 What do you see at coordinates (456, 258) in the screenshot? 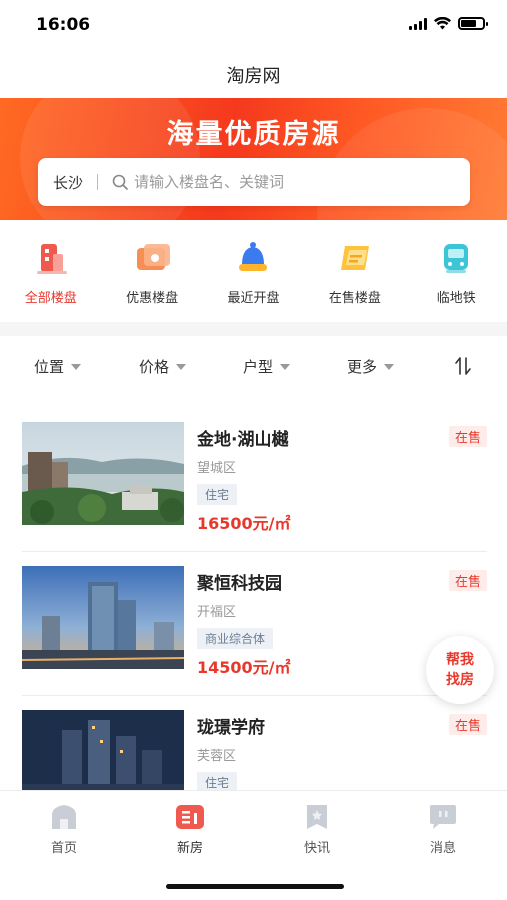
I see `subway-icon` at bounding box center [456, 258].